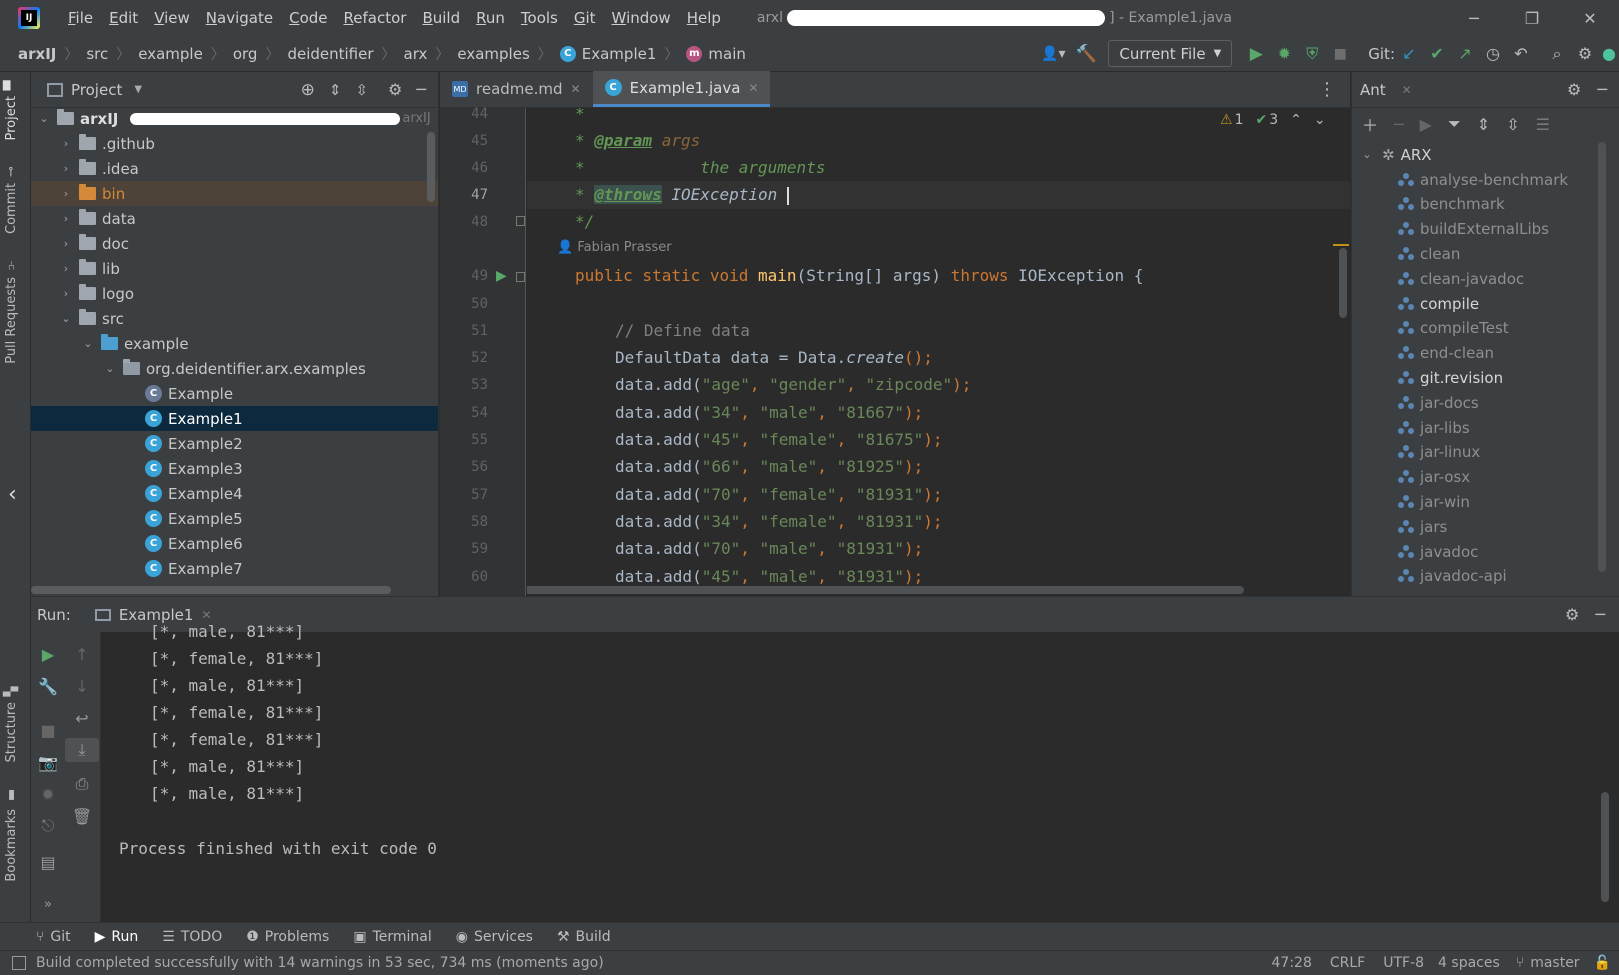  I want to click on ant-target-item: jar-linux, so click(1485, 452).